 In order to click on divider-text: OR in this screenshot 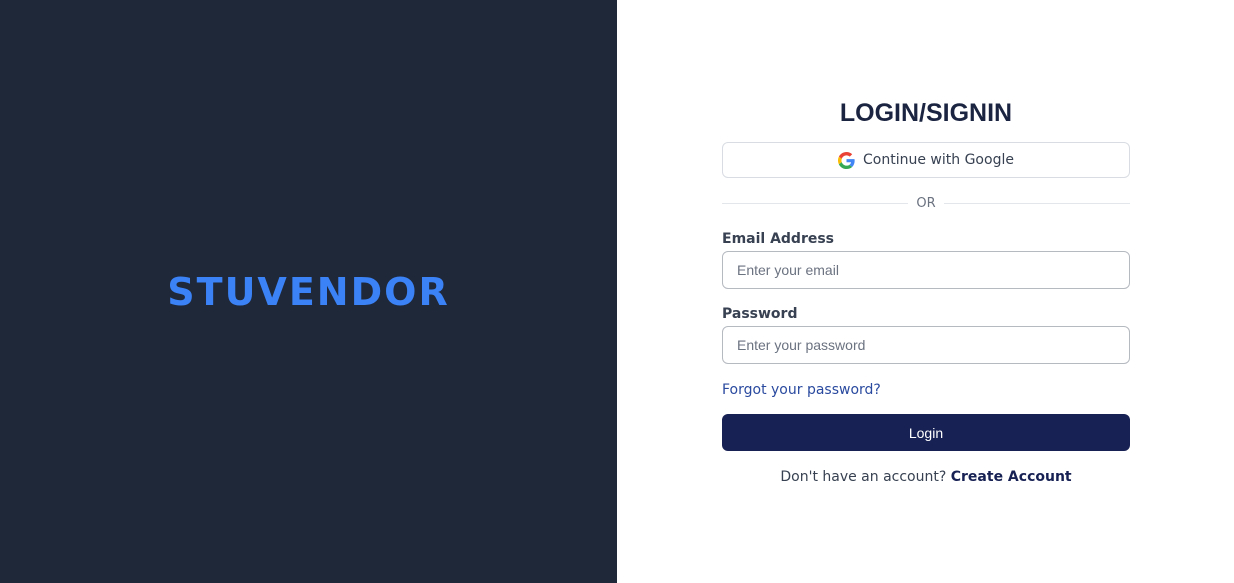, I will do `click(926, 203)`.